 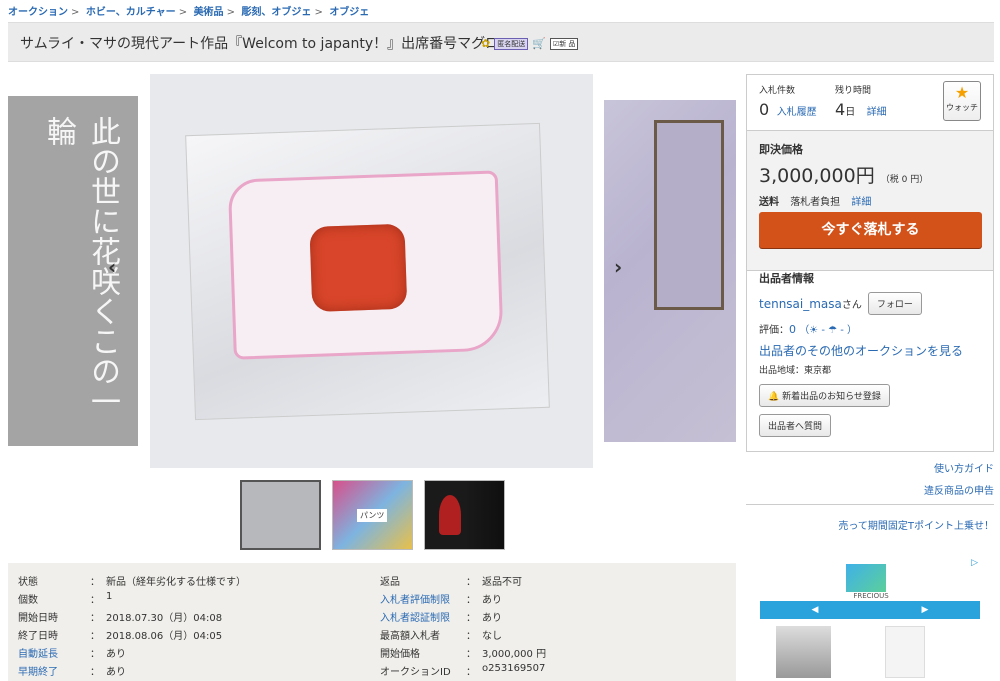 What do you see at coordinates (877, 112) in the screenshot?
I see `time-detail-link: 詳細` at bounding box center [877, 112].